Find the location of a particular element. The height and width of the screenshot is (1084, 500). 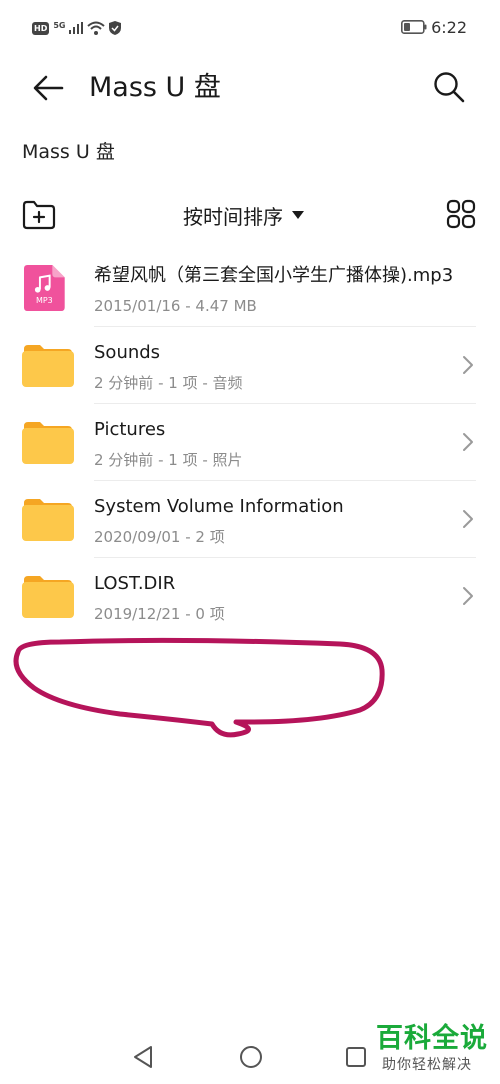

folder-row-sounds: Sounds 2 分钟前 - 1 项 - 音频 is located at coordinates (250, 365).